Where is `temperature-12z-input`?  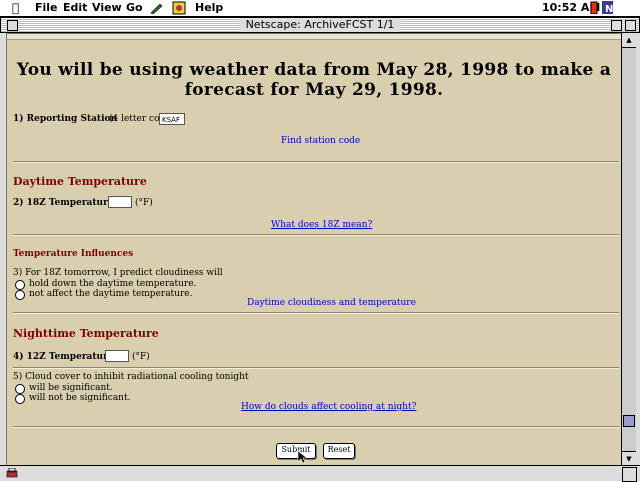
temperature-12z-input is located at coordinates (117, 356).